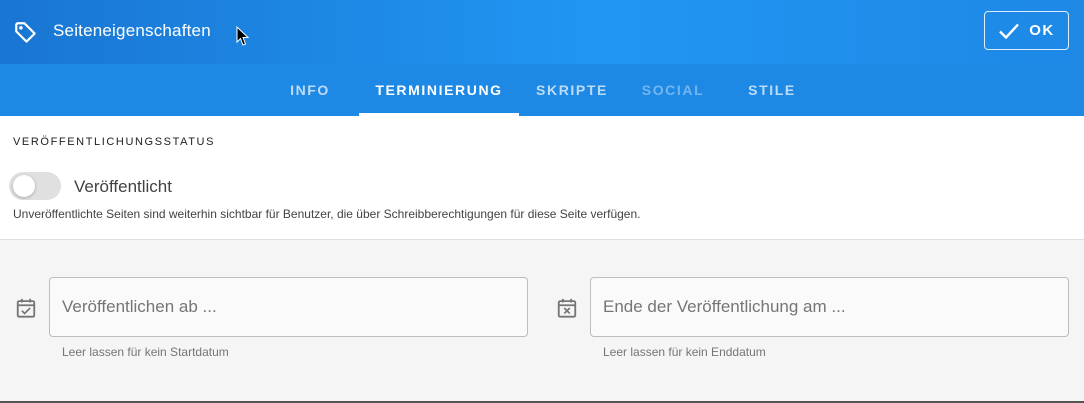 This screenshot has width=1084, height=403. Describe the element at coordinates (684, 352) in the screenshot. I see `publish-end-hint: Leer lassen für kein Enddatum` at that location.